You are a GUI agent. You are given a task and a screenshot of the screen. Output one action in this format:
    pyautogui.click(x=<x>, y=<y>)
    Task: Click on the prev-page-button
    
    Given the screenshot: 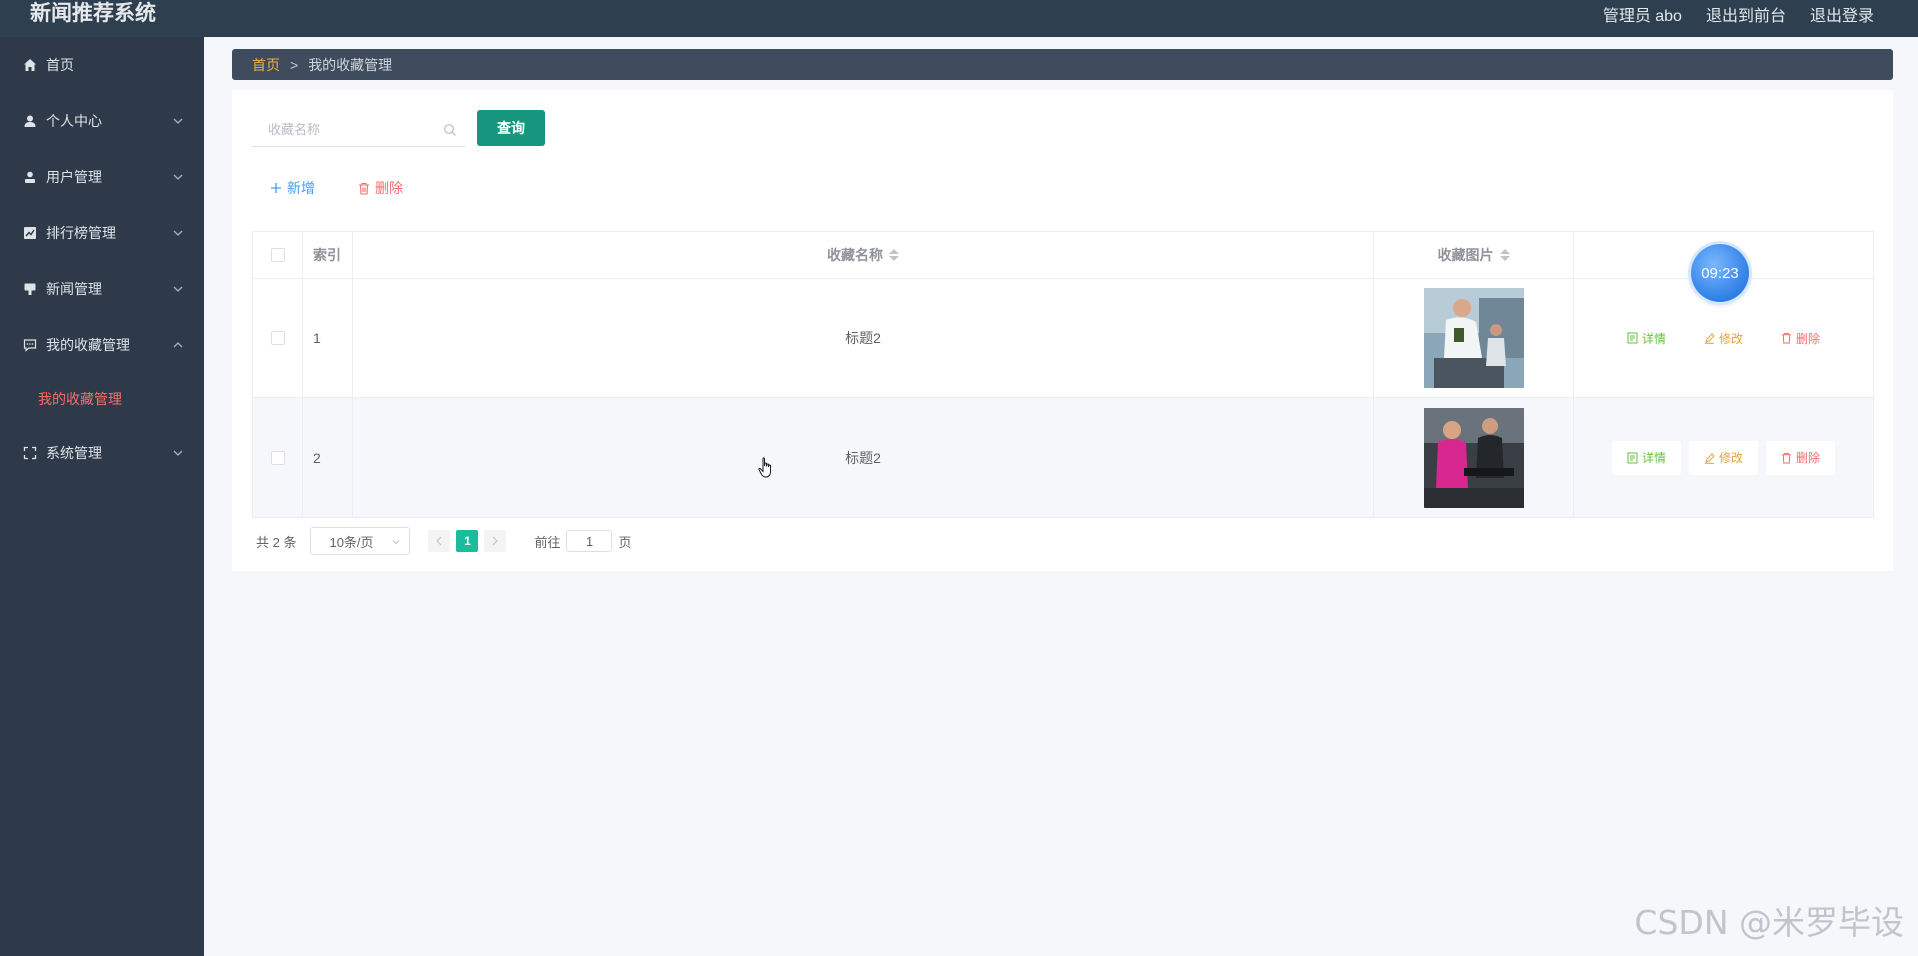 What is the action you would take?
    pyautogui.click(x=439, y=541)
    